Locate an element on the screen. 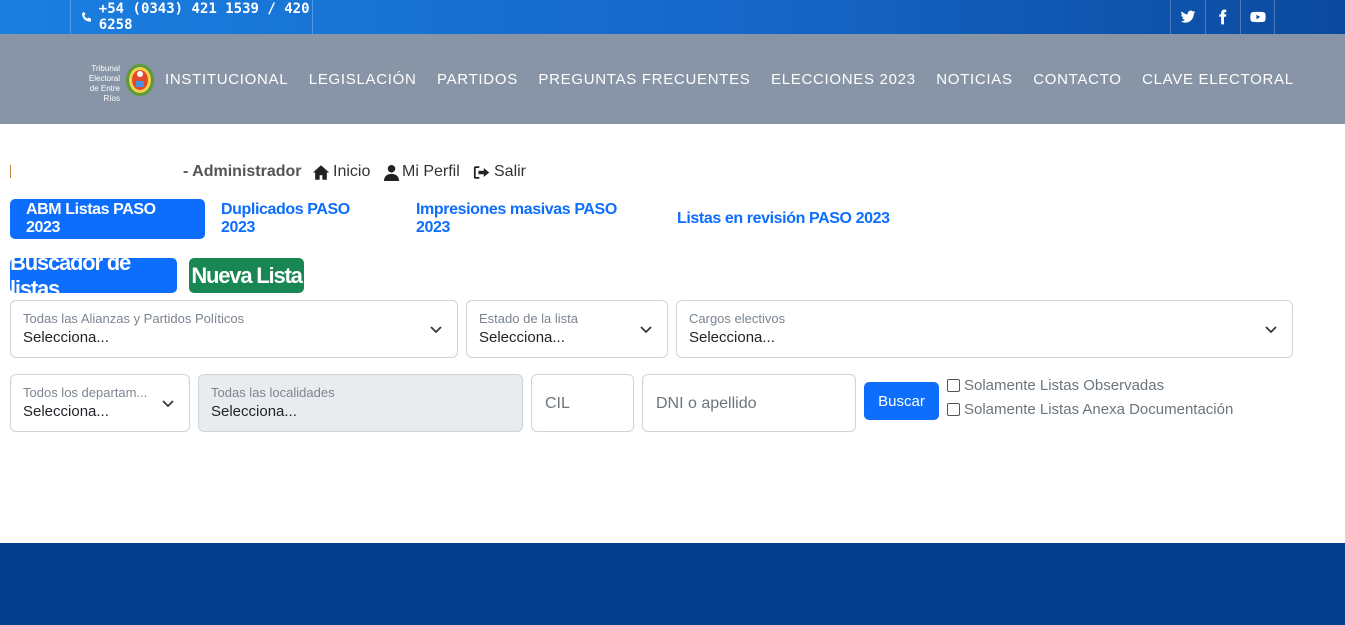  nav-noticias: NOTICIAS is located at coordinates (974, 79).